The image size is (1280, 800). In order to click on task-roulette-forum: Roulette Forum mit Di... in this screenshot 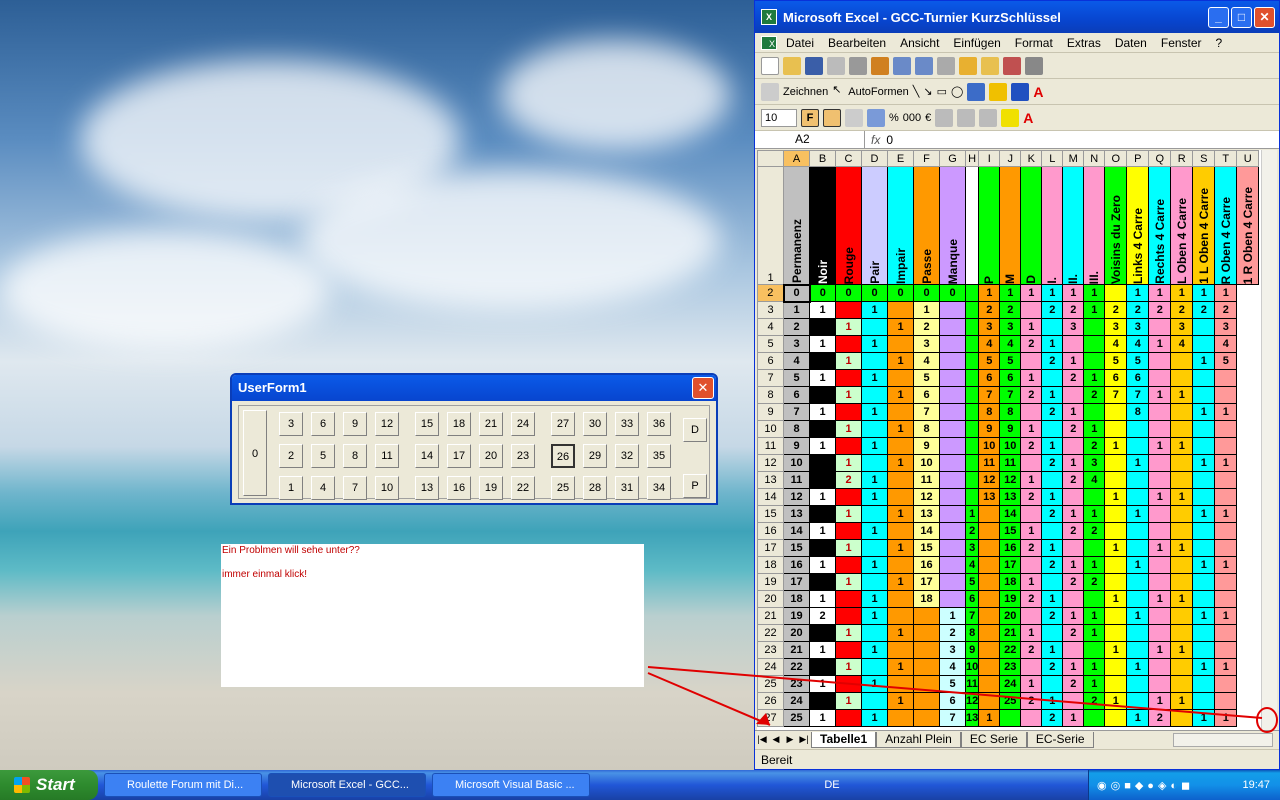, I will do `click(183, 785)`.